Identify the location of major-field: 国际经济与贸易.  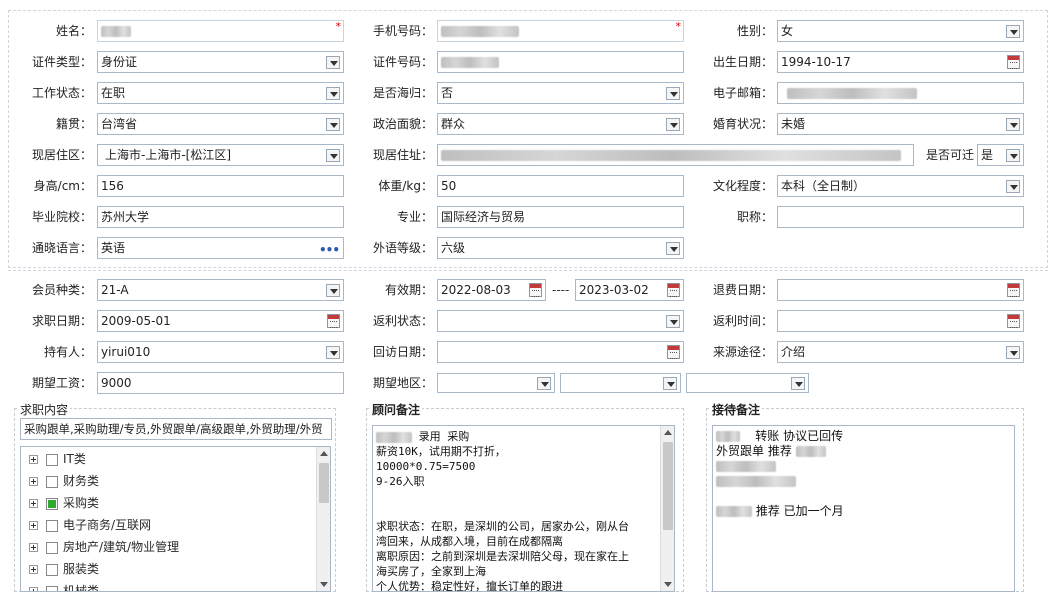
(560, 217).